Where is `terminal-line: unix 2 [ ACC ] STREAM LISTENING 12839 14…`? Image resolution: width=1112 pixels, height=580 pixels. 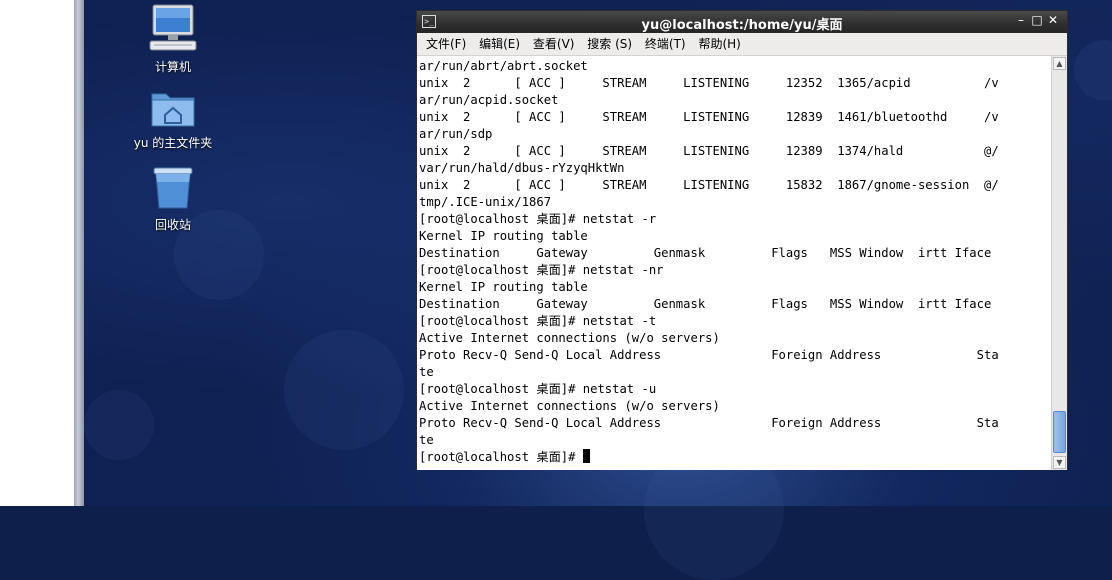
terminal-line: unix 2 [ ACC ] STREAM LISTENING 12839 14… is located at coordinates (709, 117).